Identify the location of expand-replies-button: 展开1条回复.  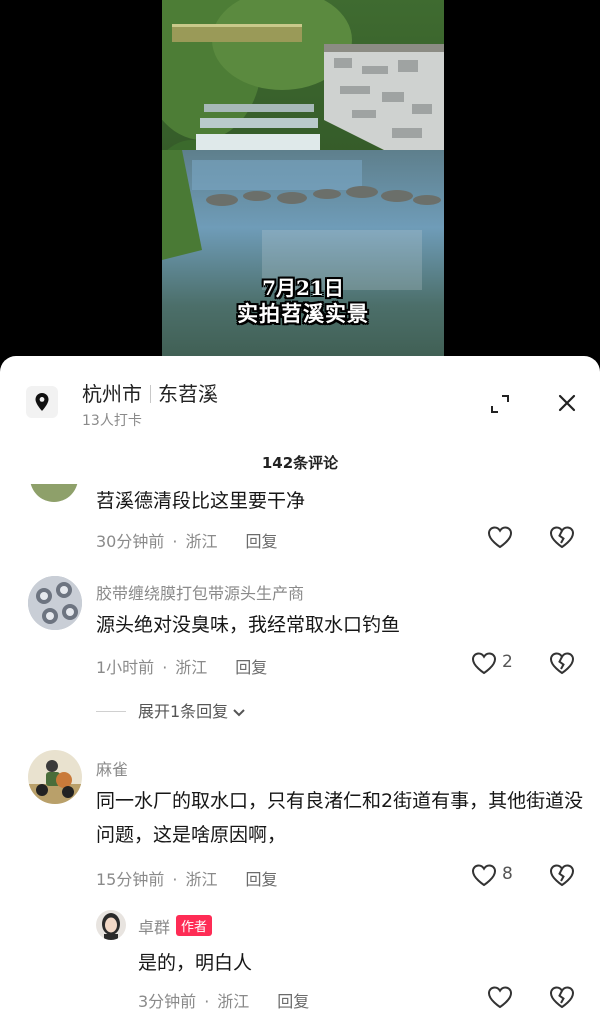
(171, 710).